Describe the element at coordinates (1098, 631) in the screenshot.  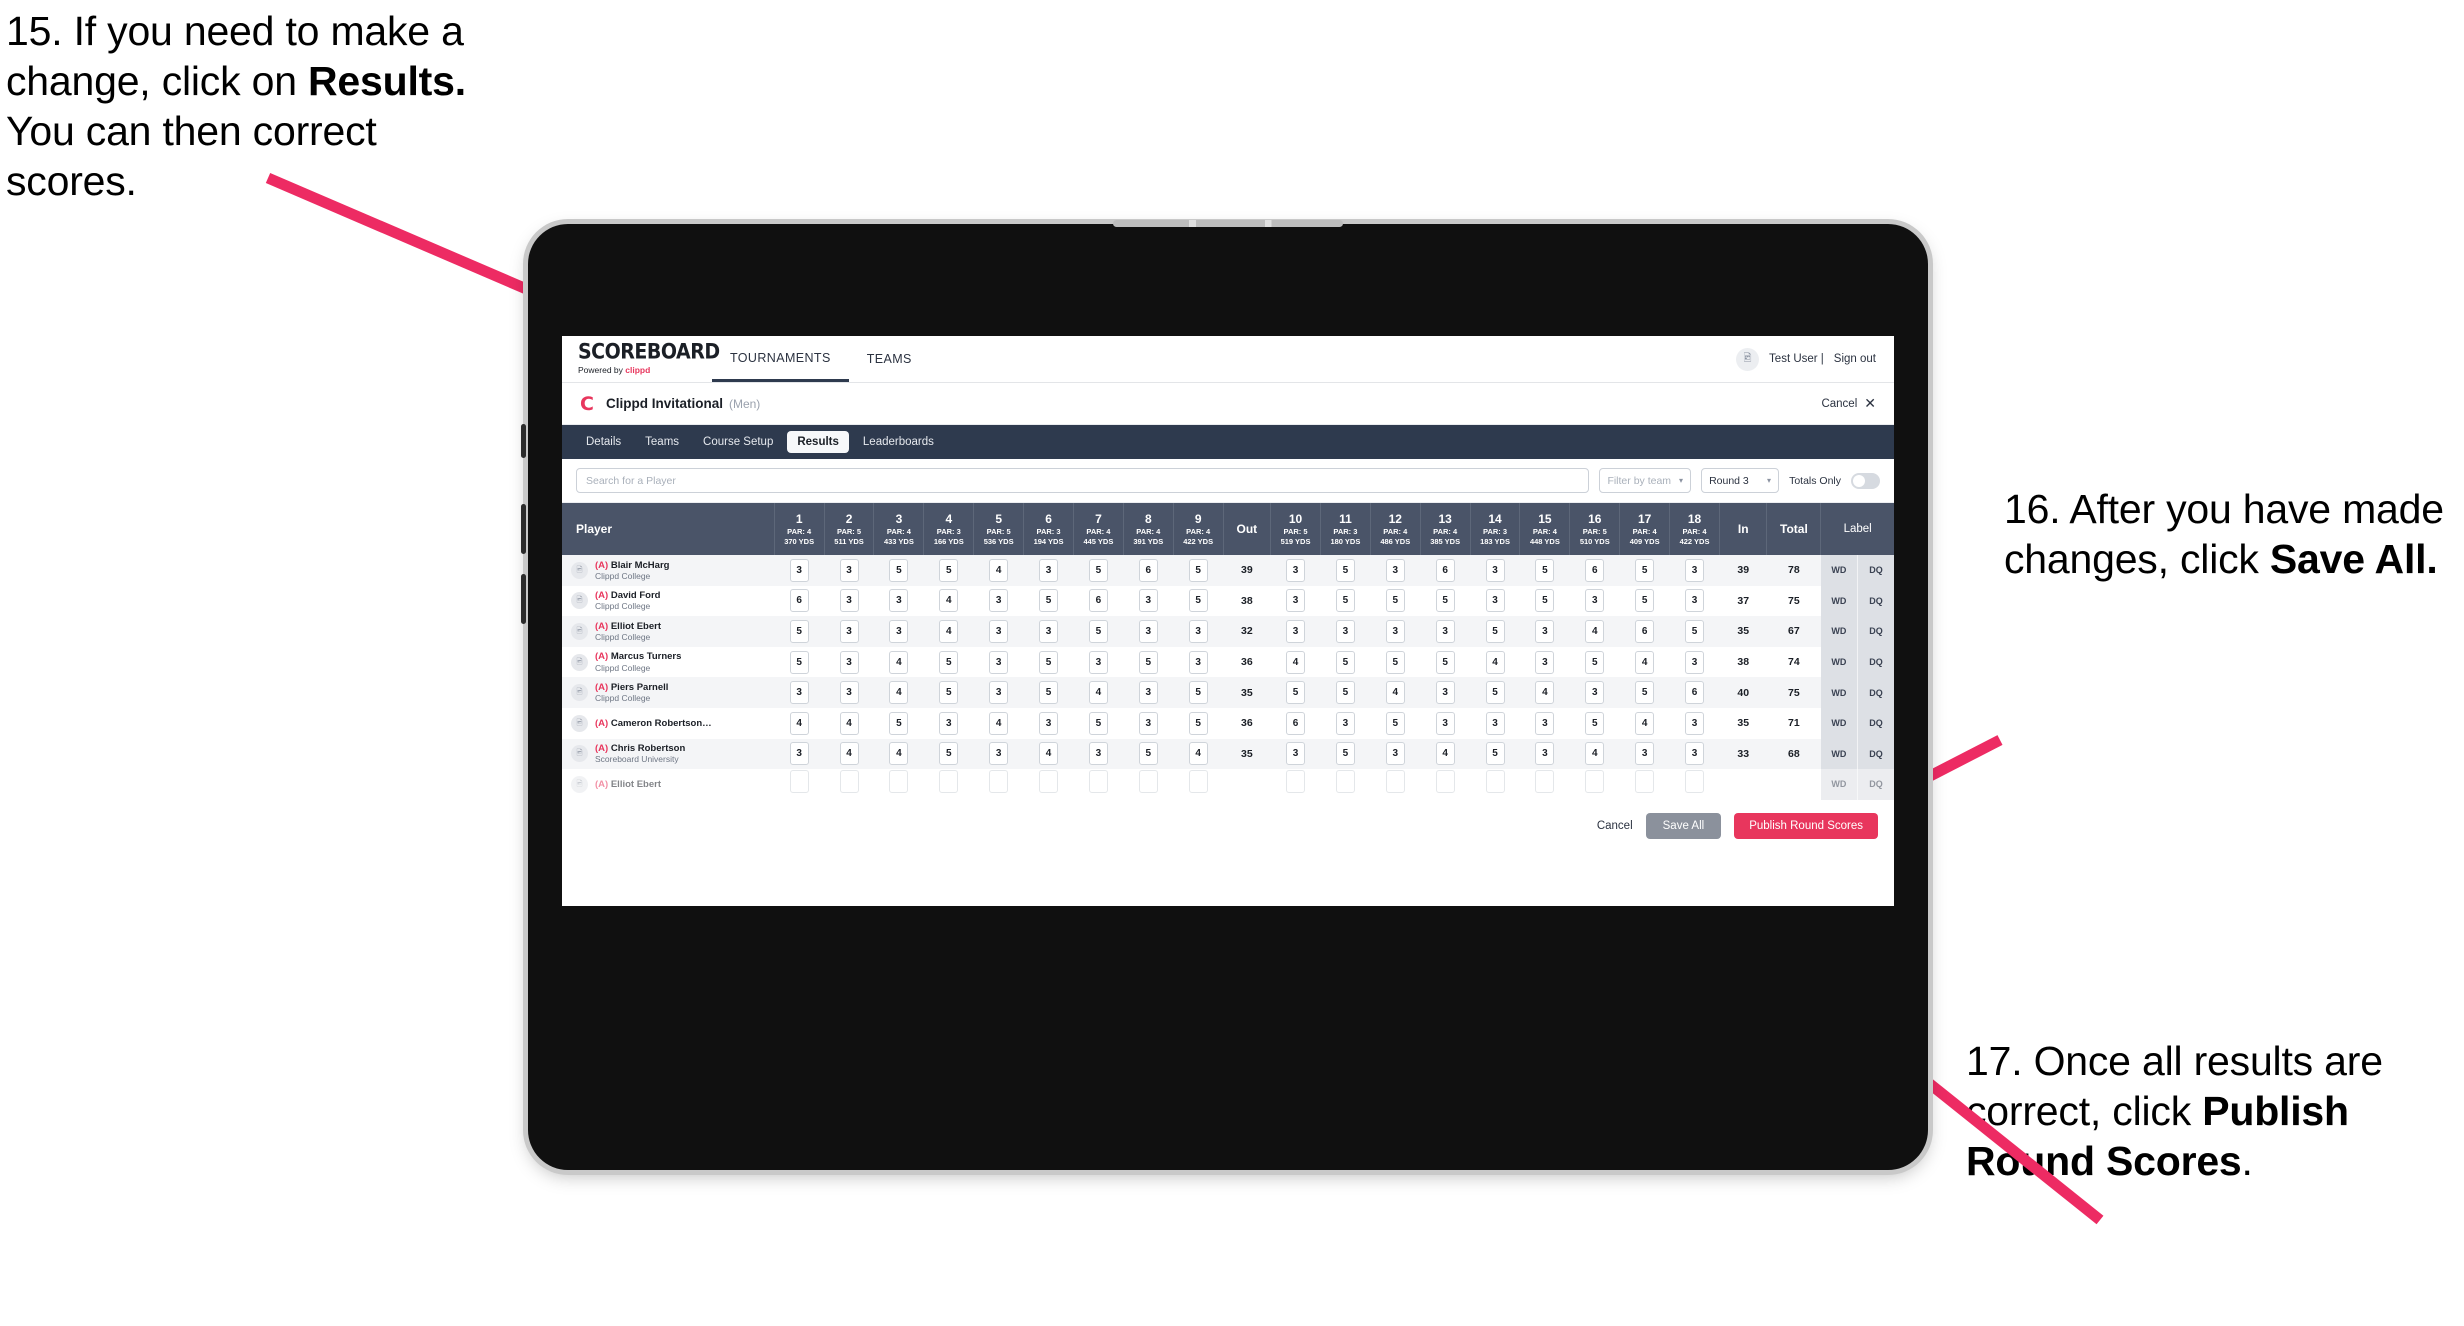
I see `score-cell-hole-7: 5` at that location.